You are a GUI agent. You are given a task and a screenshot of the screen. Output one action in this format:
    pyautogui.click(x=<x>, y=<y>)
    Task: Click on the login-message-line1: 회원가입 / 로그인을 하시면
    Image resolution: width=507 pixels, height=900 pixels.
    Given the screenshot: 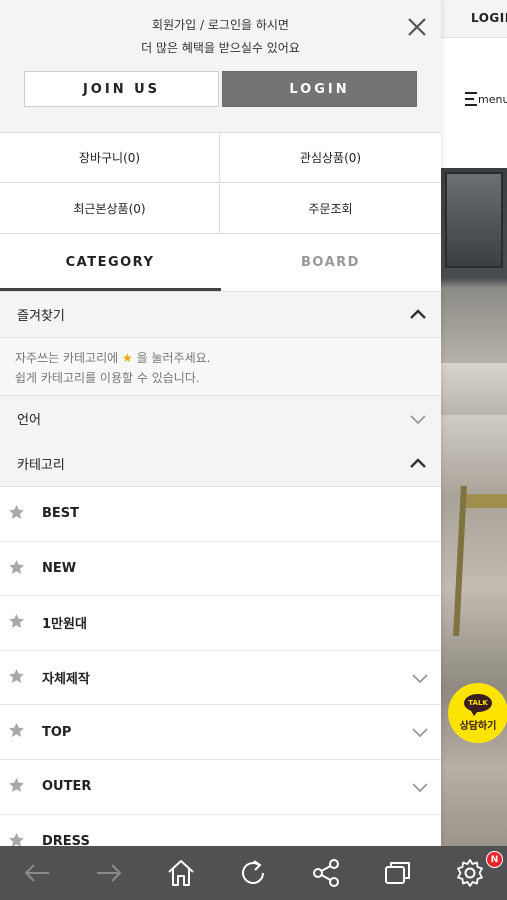 What is the action you would take?
    pyautogui.click(x=220, y=25)
    